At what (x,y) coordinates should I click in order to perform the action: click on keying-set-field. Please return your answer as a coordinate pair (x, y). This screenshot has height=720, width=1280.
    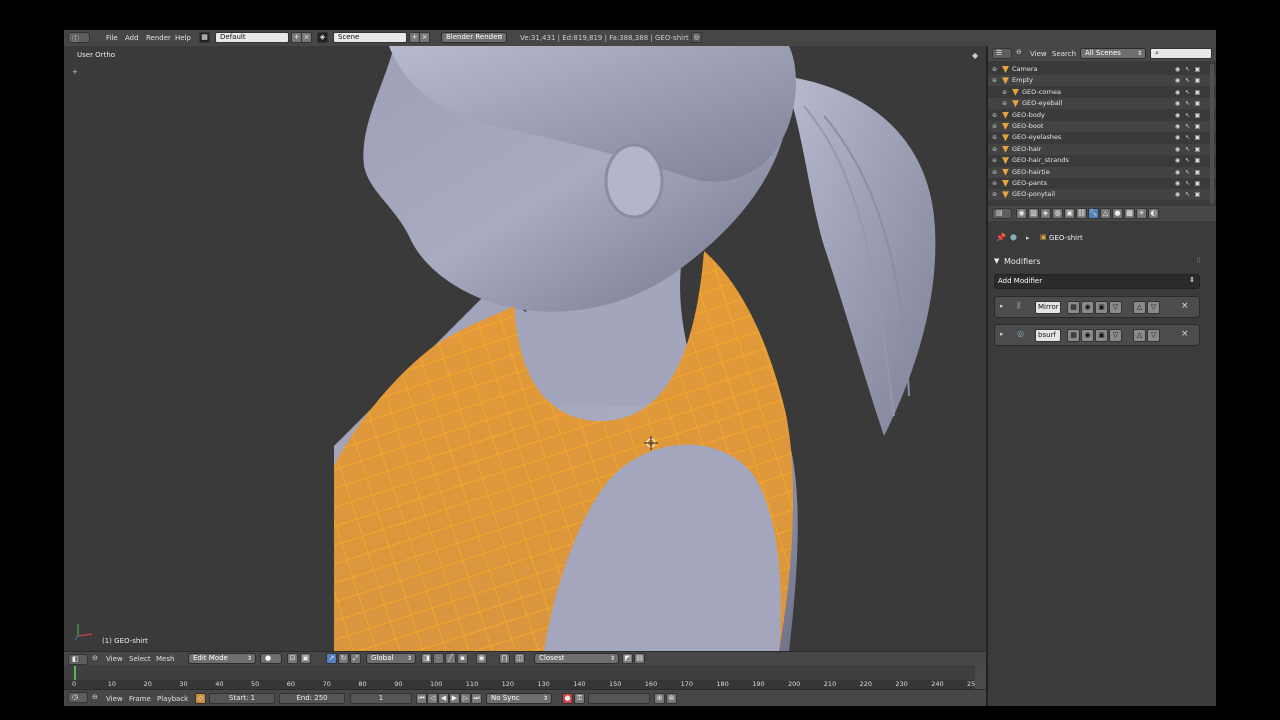
    Looking at the image, I should click on (619, 698).